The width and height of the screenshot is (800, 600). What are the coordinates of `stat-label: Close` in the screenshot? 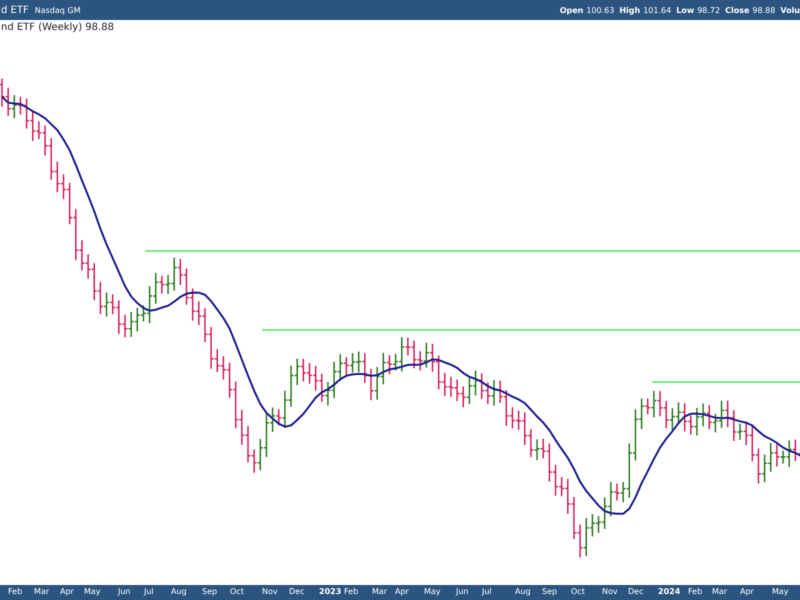 It's located at (737, 10).